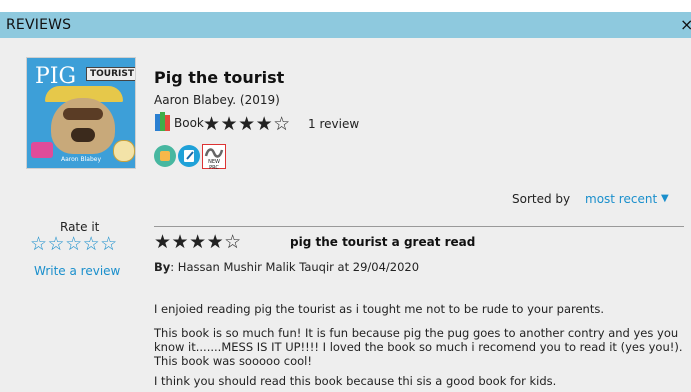 Image resolution: width=691 pixels, height=392 pixels. Describe the element at coordinates (541, 199) in the screenshot. I see `sort-label: Sorted by` at that location.